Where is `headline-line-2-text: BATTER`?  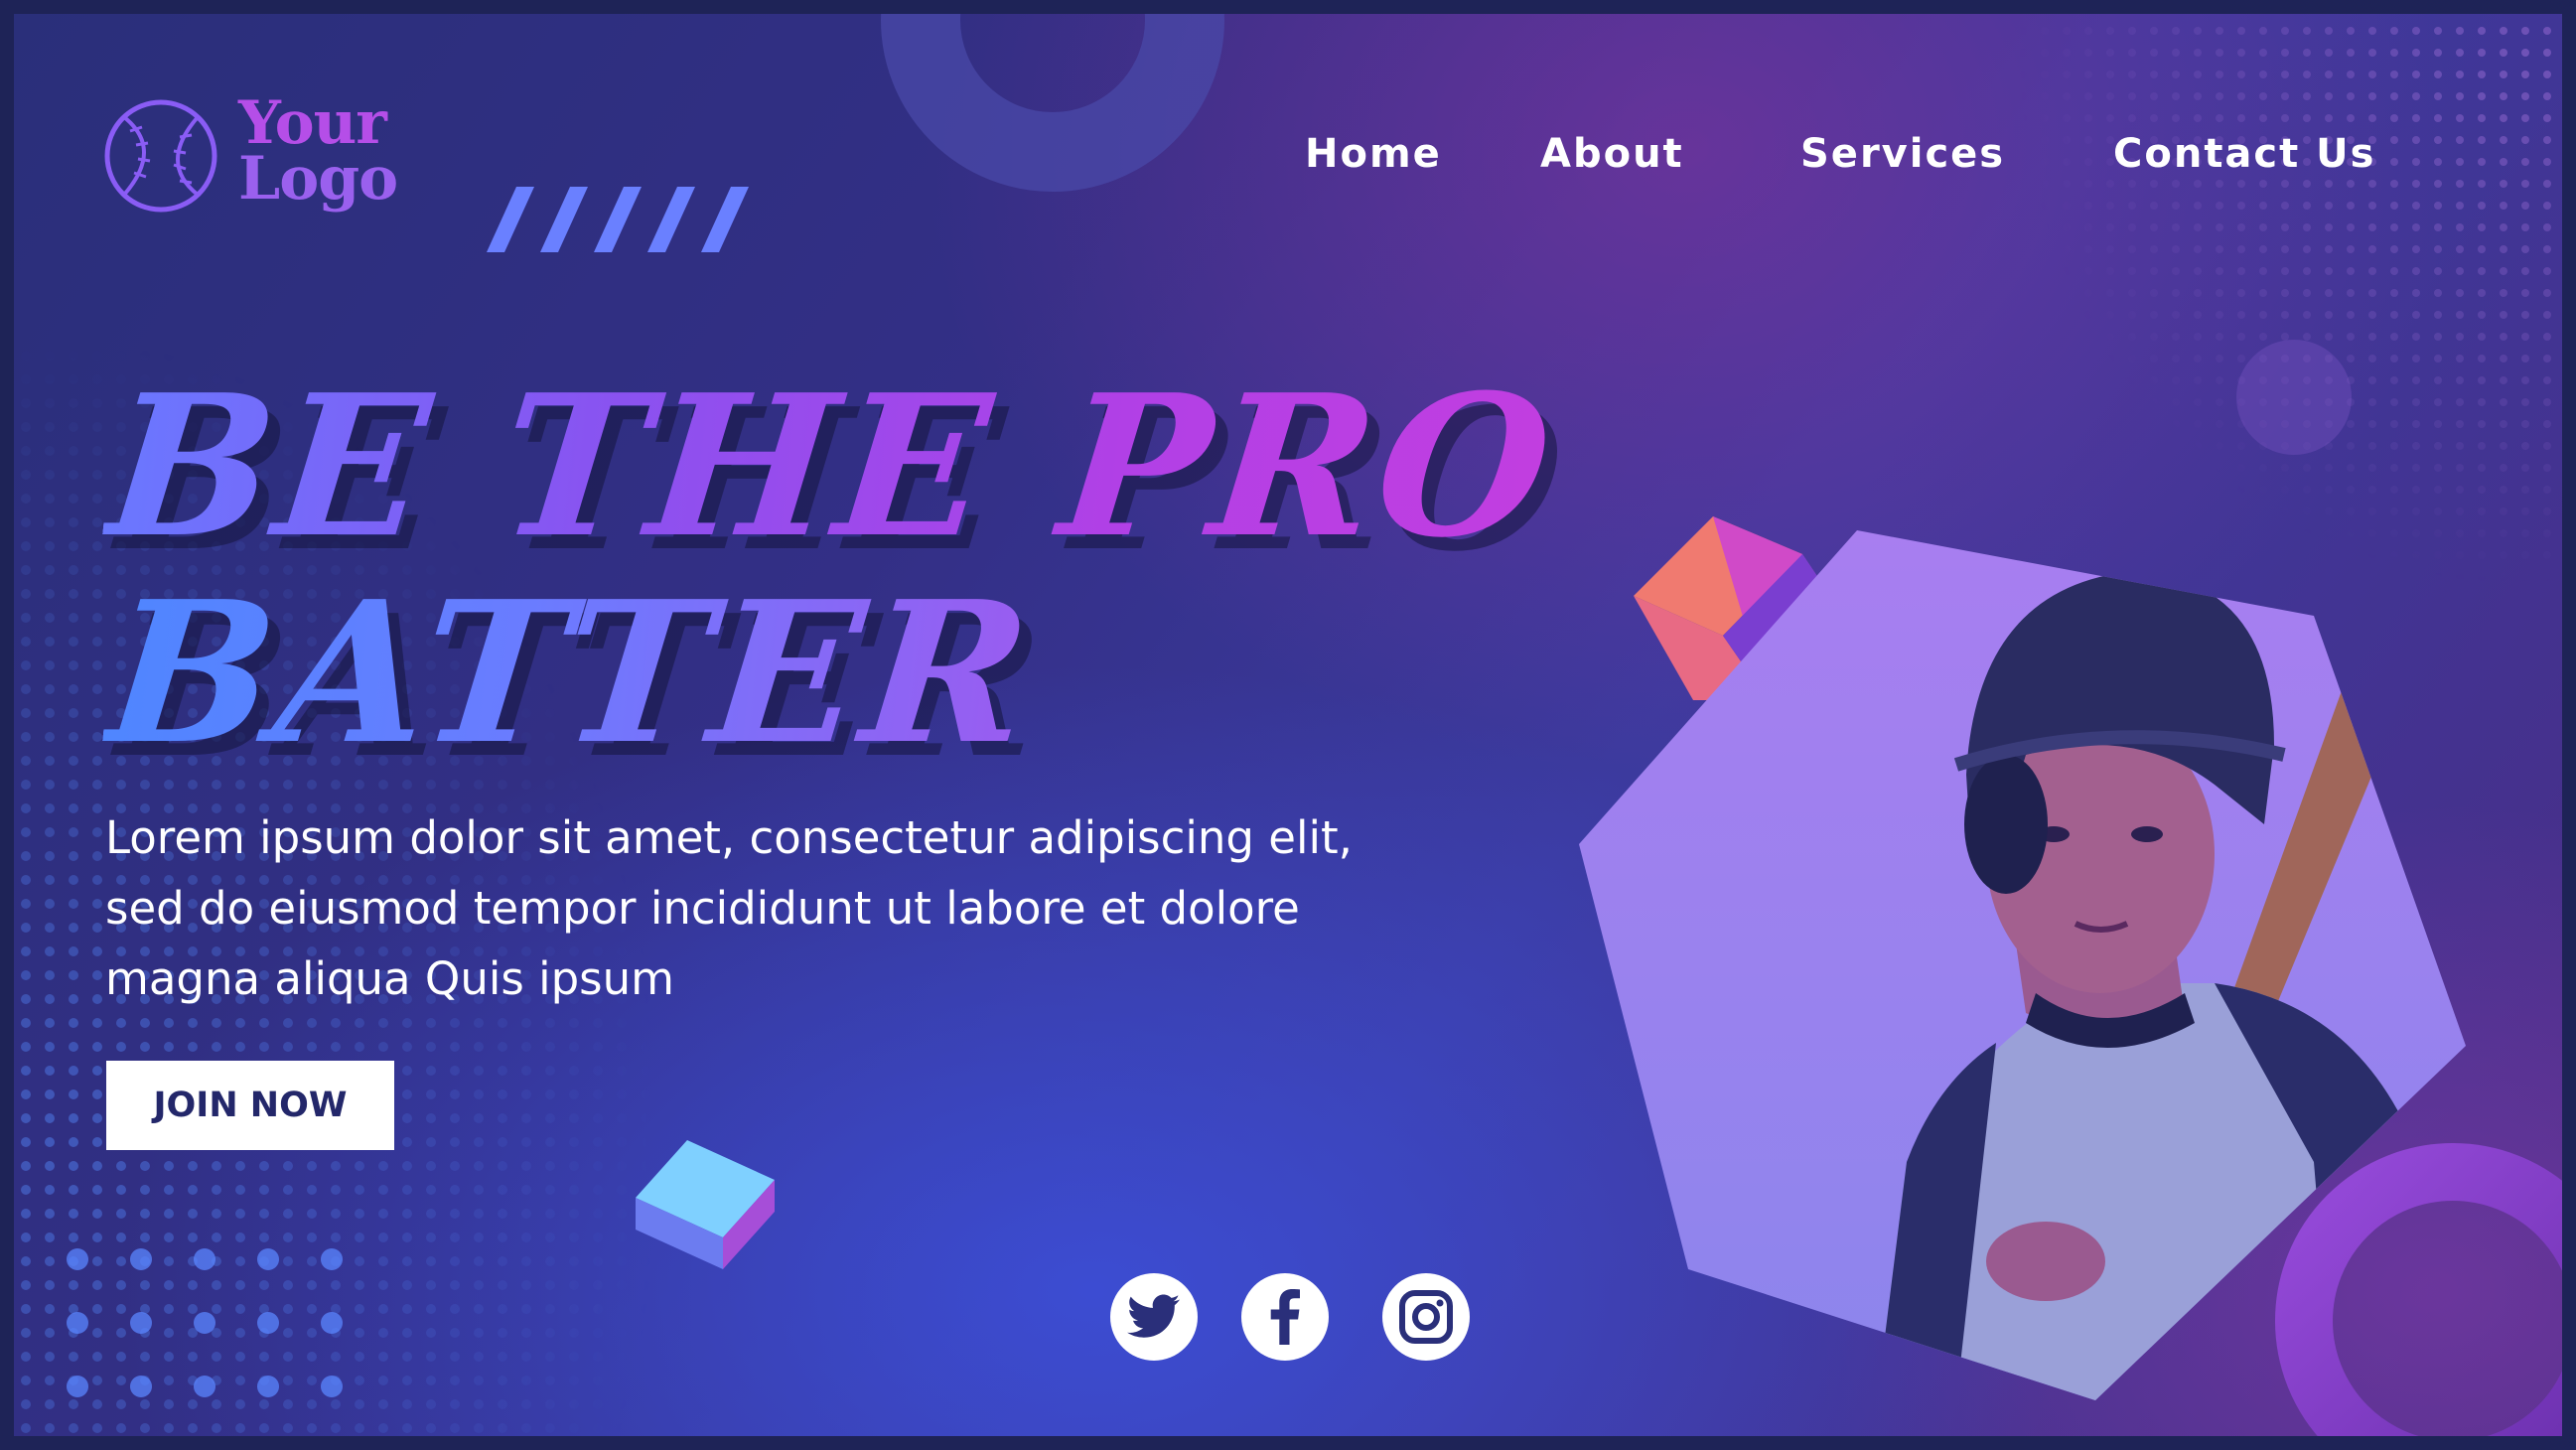 headline-line-2-text: BATTER is located at coordinates (571, 673).